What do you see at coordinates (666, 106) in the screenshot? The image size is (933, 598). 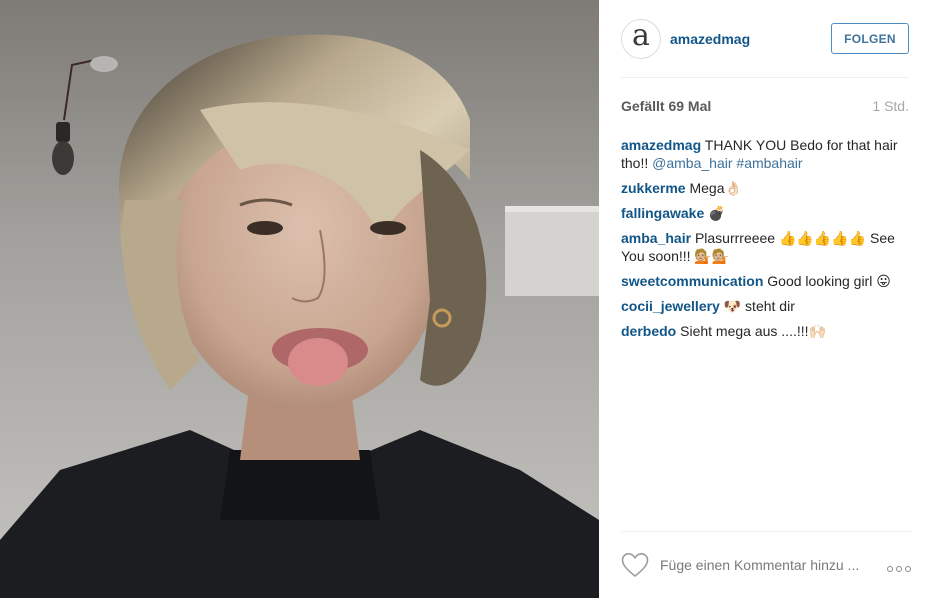 I see `likes-count: Gefällt 69 Mal` at bounding box center [666, 106].